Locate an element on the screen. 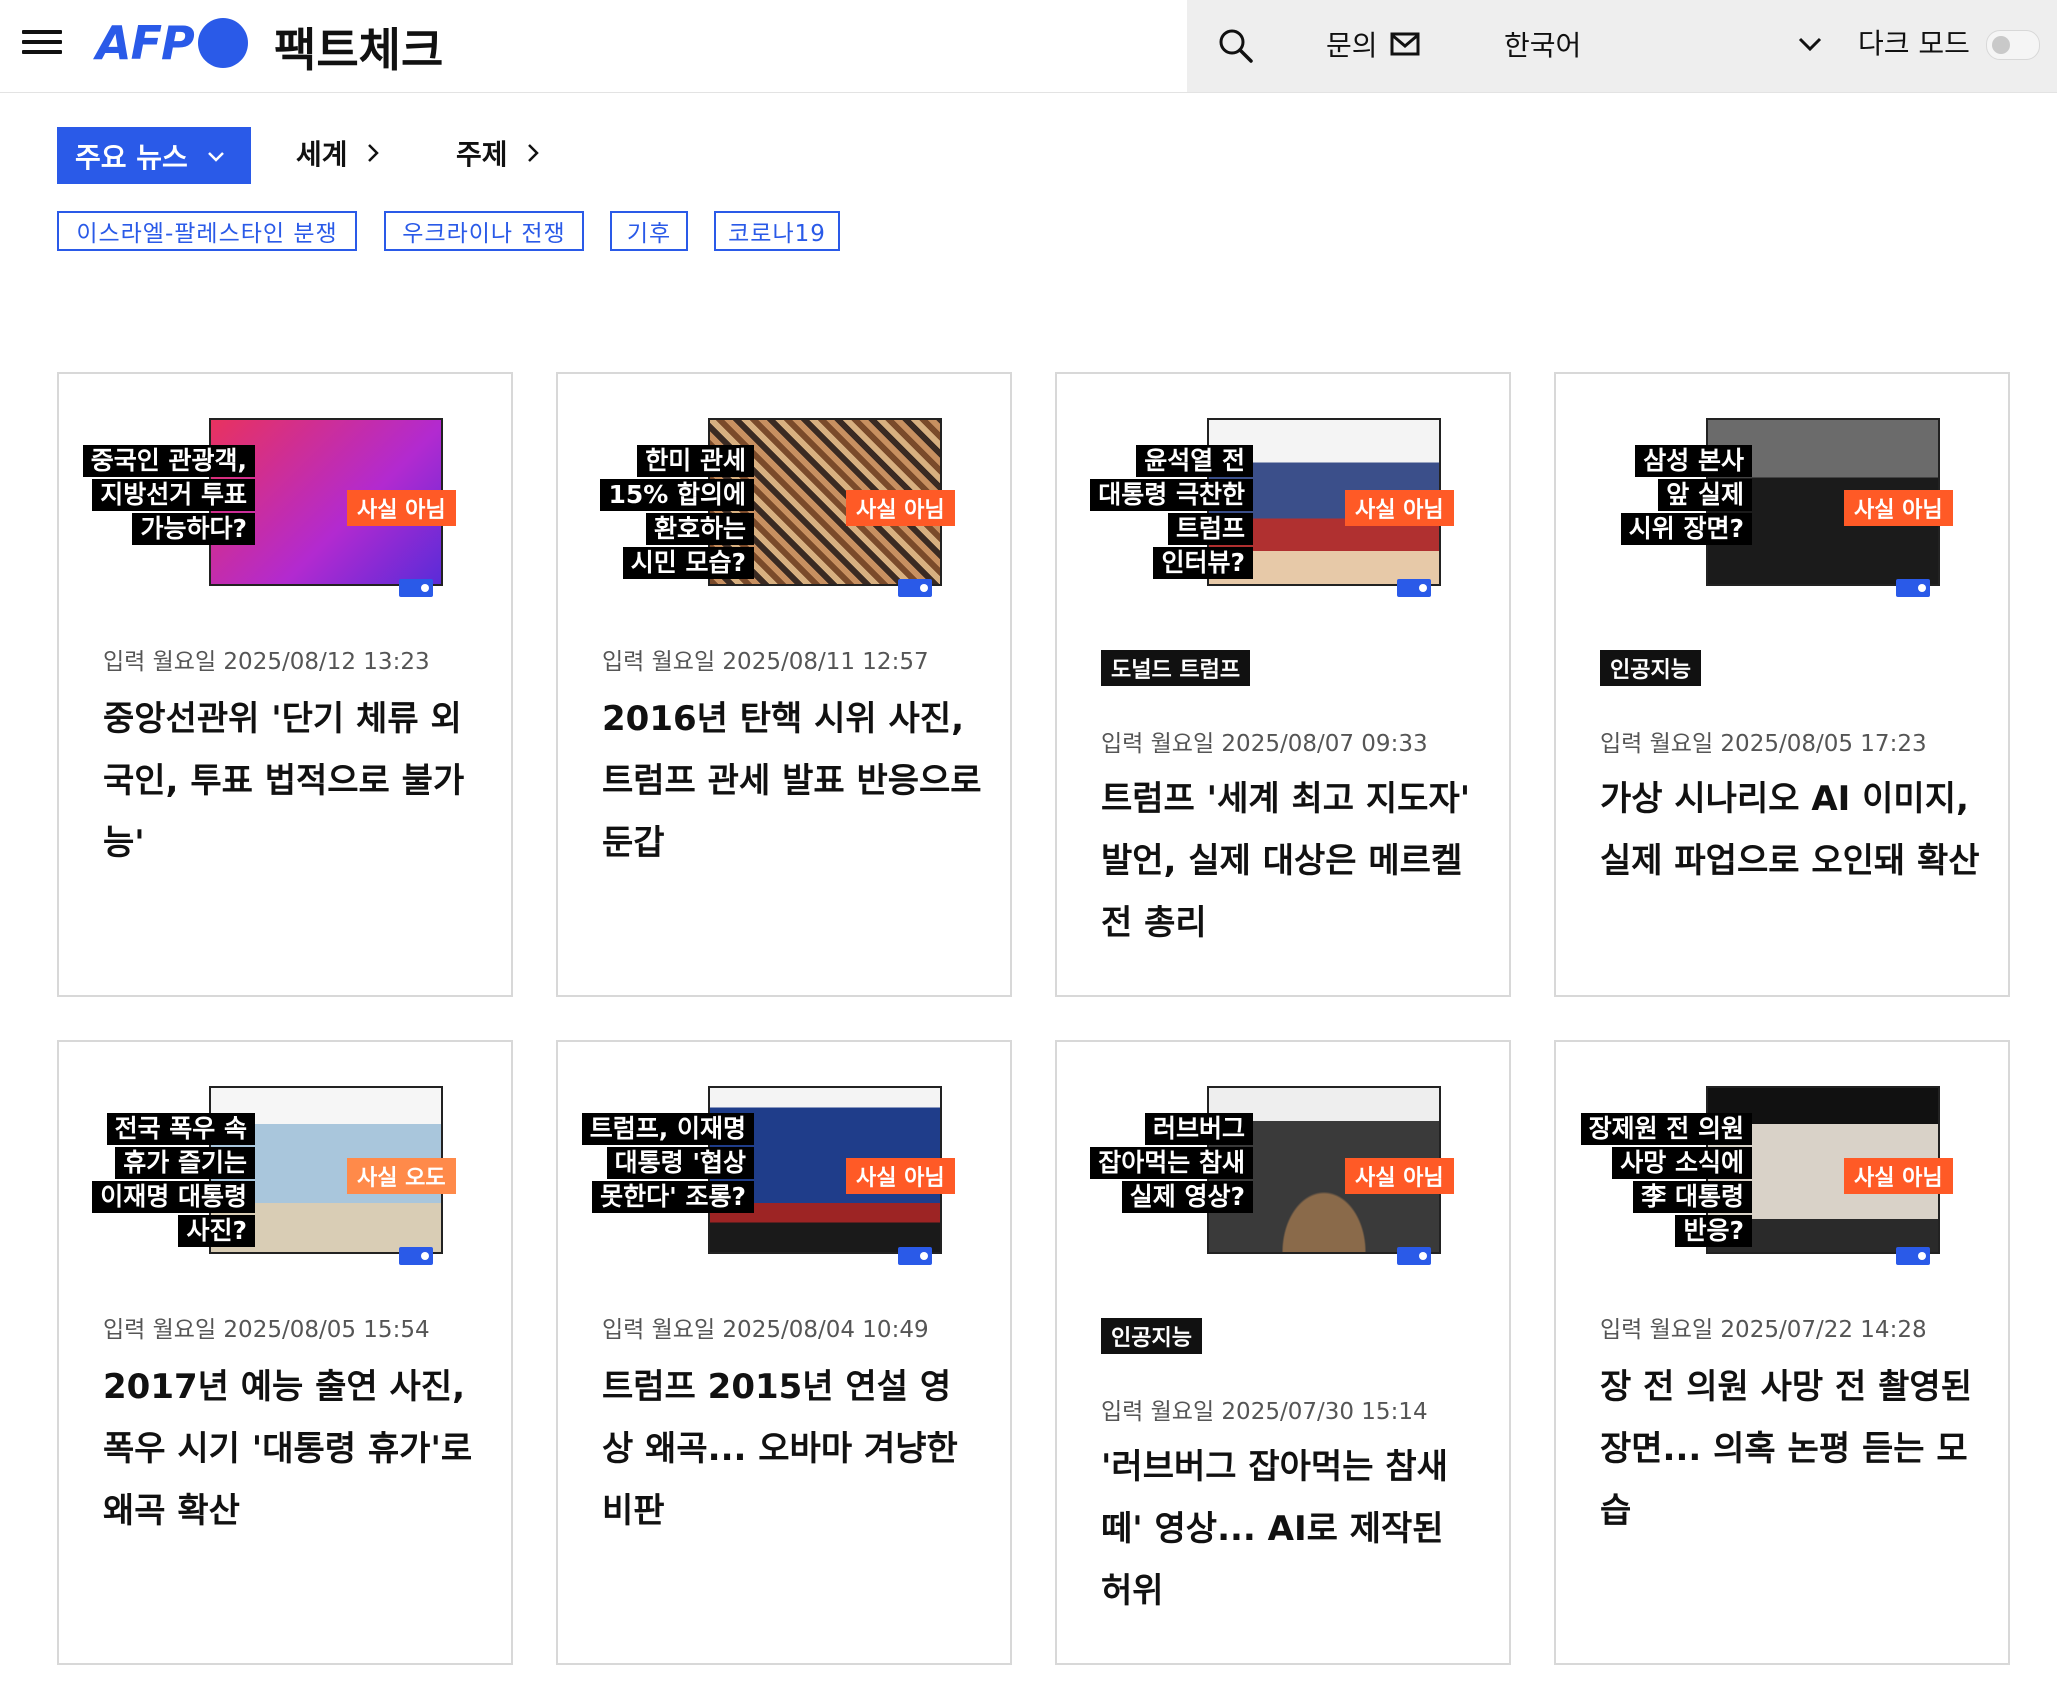 The image size is (2057, 1683). topic-ukraine-war: 우크라이나 전쟁 is located at coordinates (484, 231).